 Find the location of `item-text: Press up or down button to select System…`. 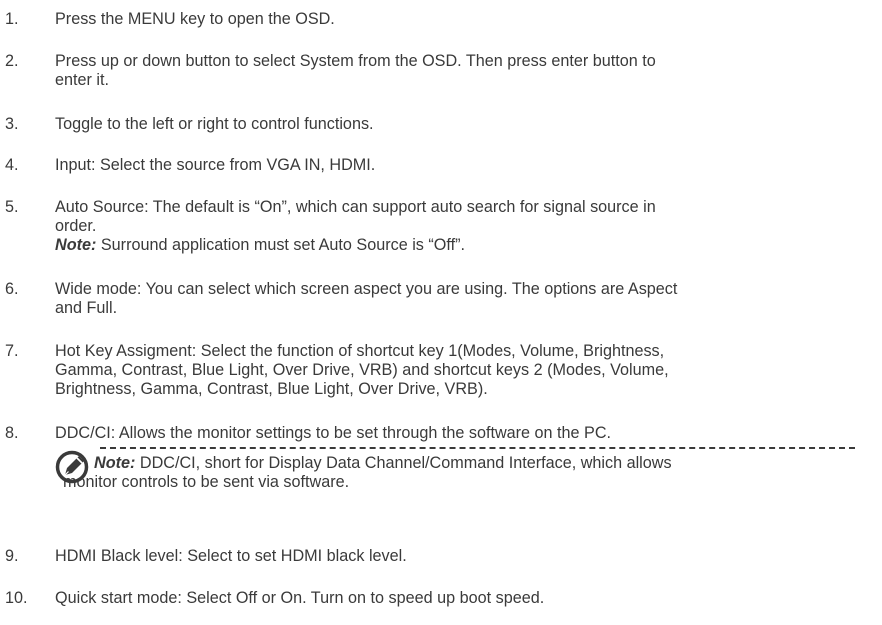

item-text: Press up or down button to select System… is located at coordinates (455, 71).